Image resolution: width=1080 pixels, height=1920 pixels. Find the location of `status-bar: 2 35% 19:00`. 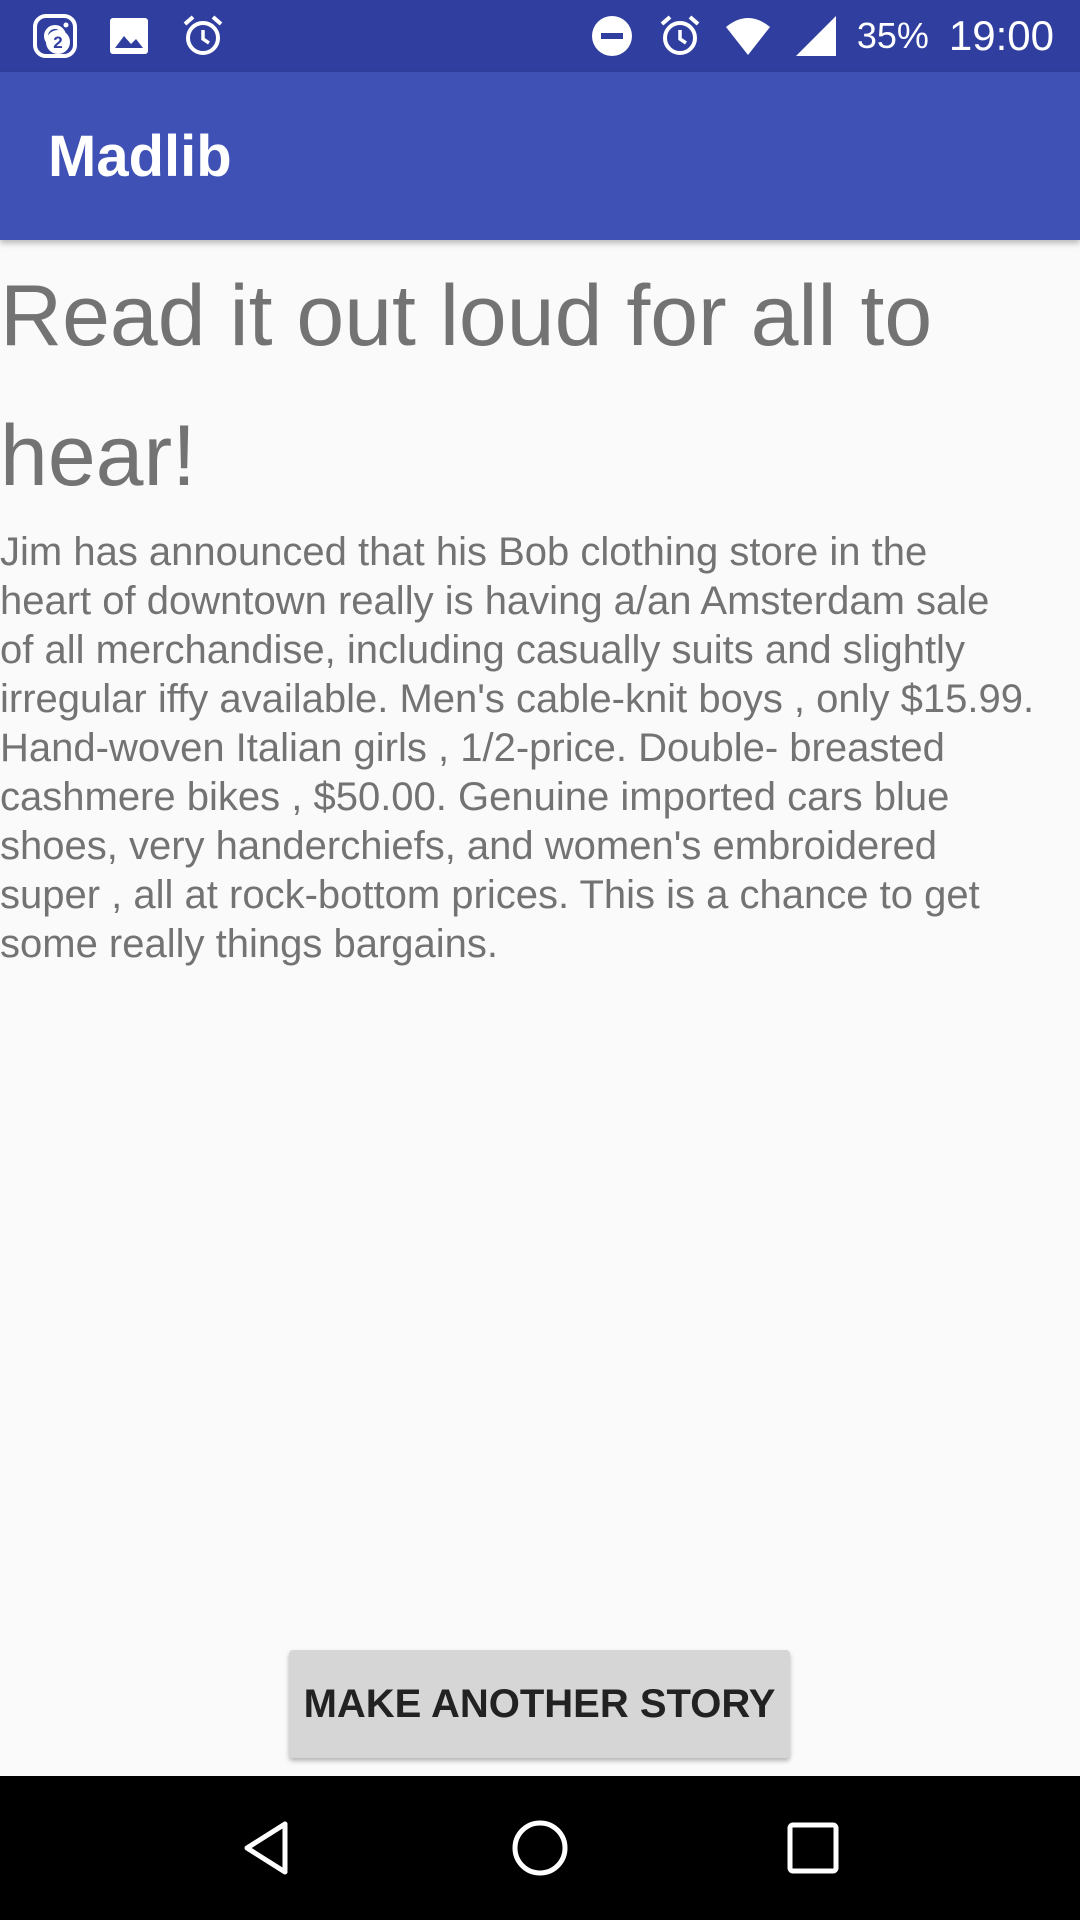

status-bar: 2 35% 19:00 is located at coordinates (540, 36).